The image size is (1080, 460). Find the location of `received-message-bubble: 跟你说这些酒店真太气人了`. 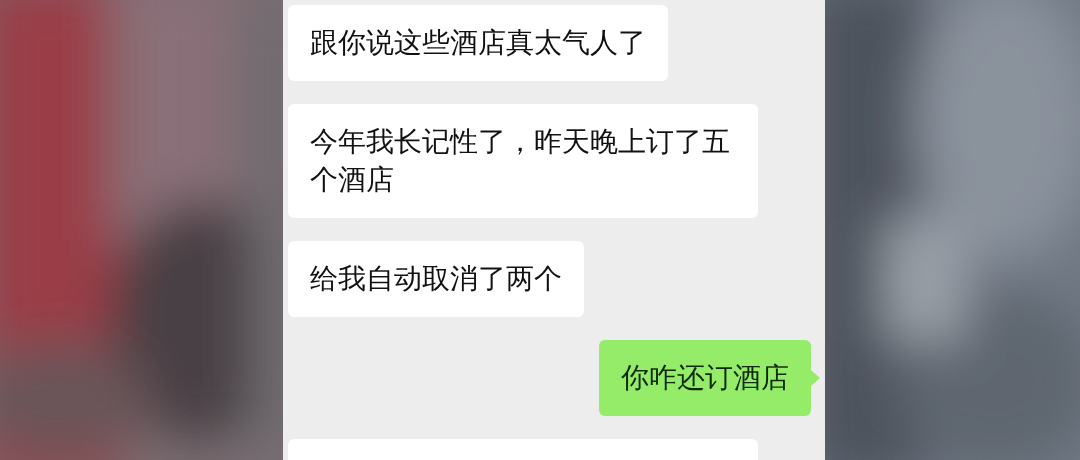

received-message-bubble: 跟你说这些酒店真太气人了 is located at coordinates (478, 43).